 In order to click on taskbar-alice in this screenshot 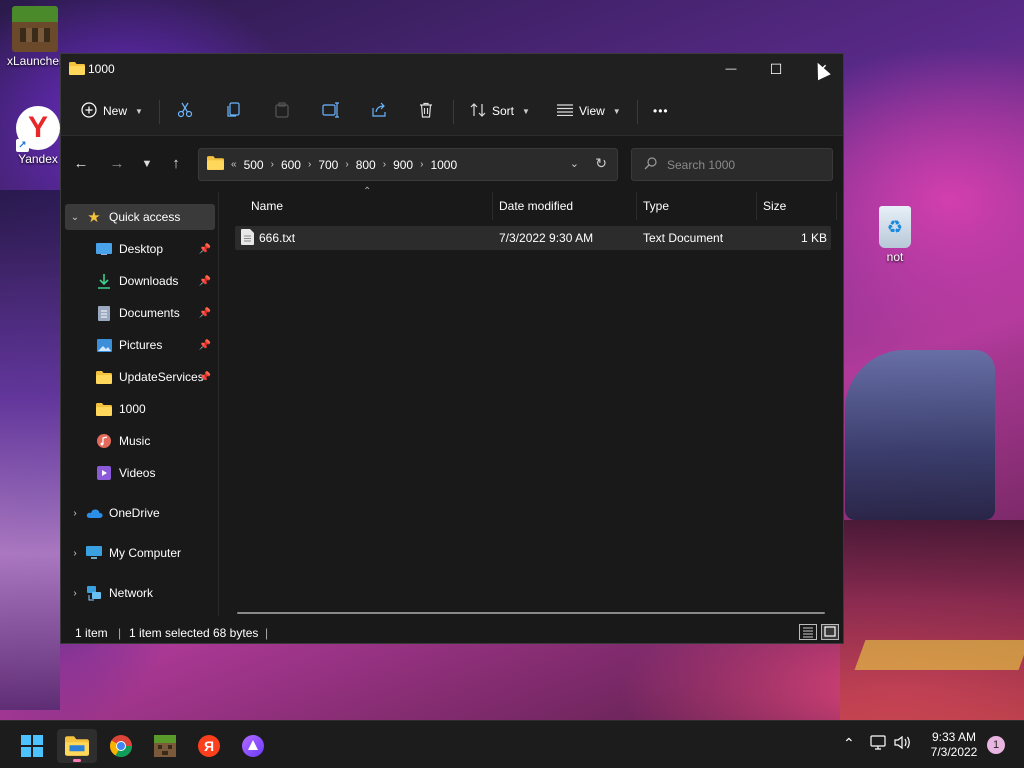, I will do `click(253, 746)`.